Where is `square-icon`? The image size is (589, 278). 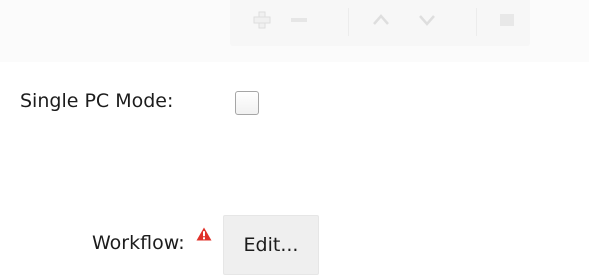 square-icon is located at coordinates (507, 20).